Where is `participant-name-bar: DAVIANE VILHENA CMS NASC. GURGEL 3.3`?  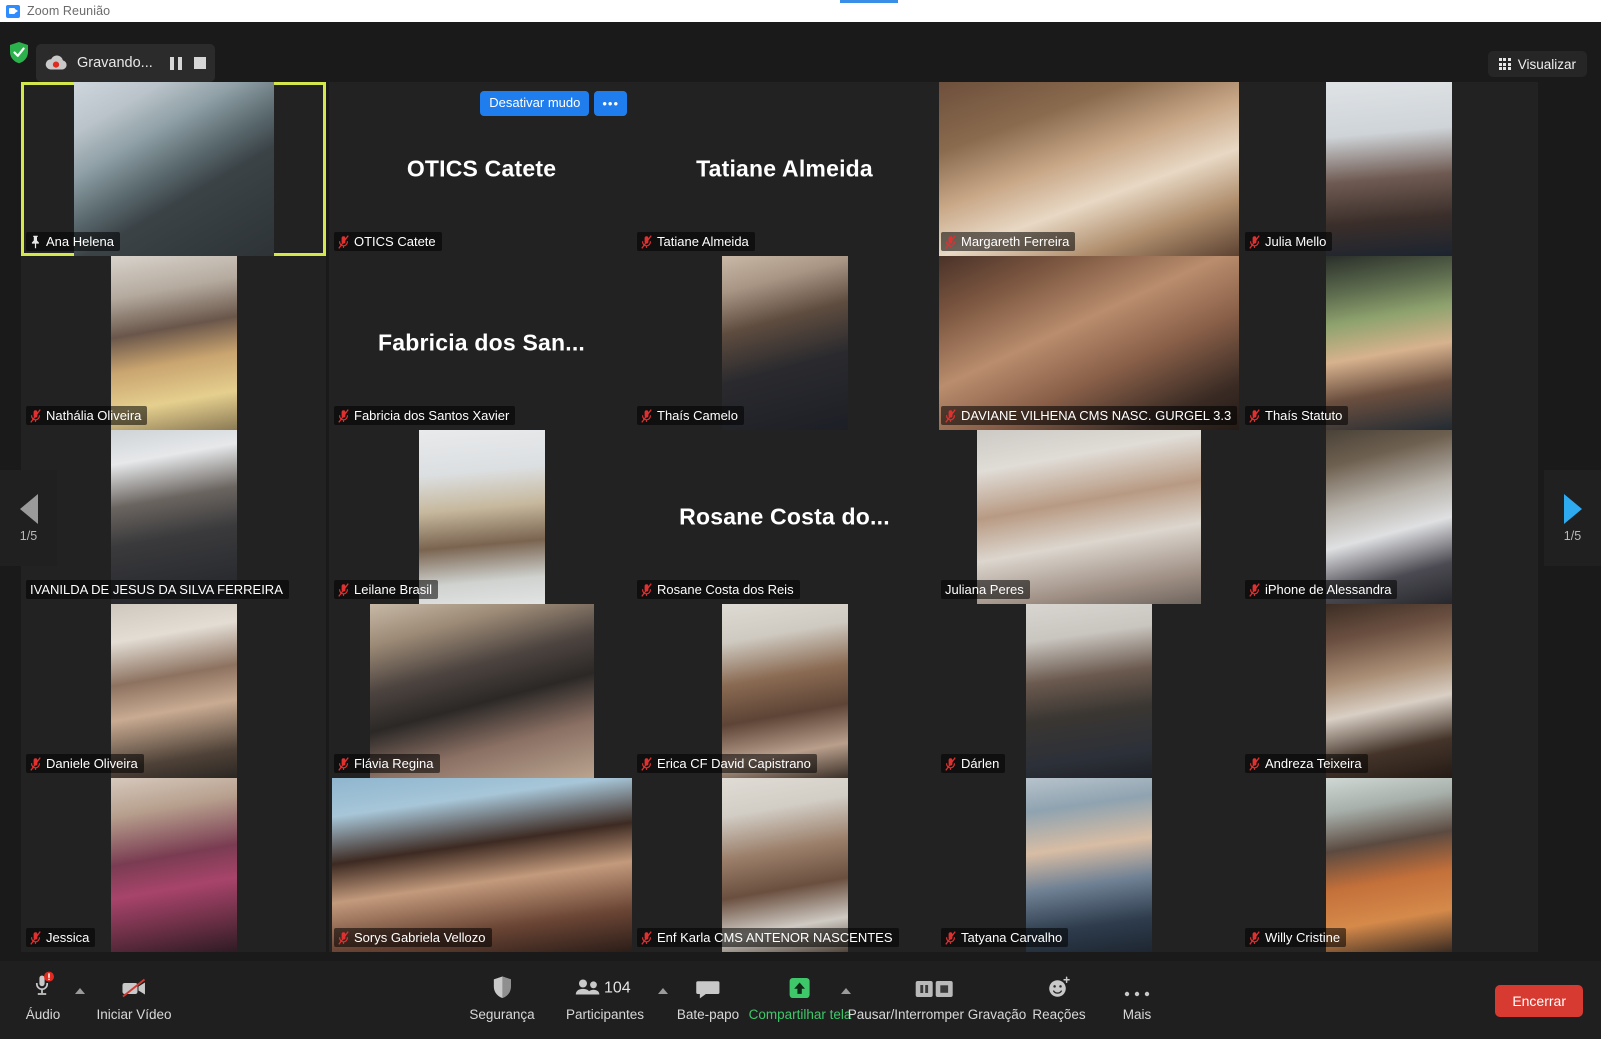
participant-name-bar: DAVIANE VILHENA CMS NASC. GURGEL 3.3 is located at coordinates (1089, 415).